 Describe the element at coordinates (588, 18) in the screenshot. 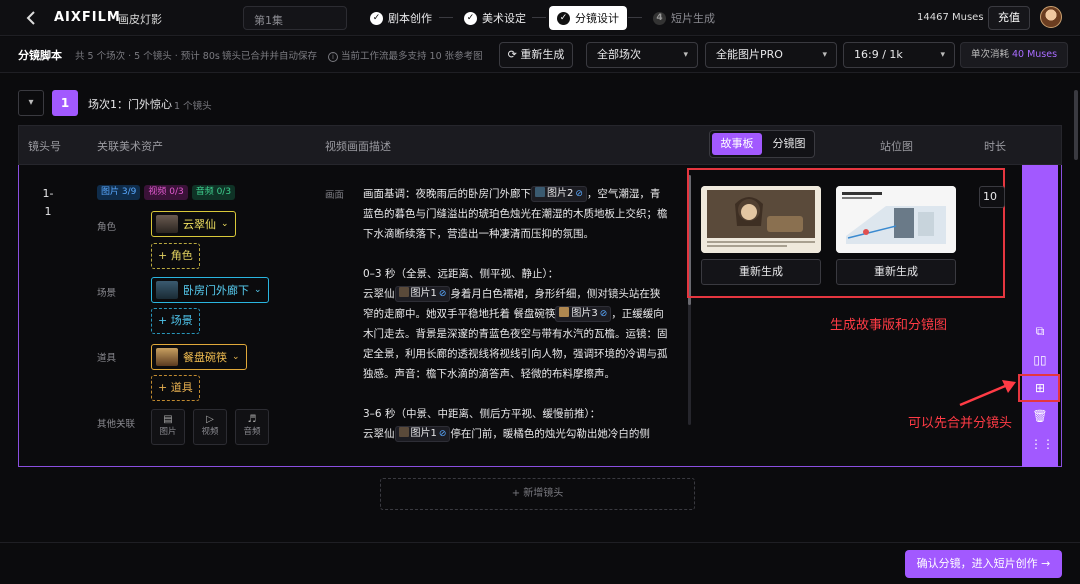

I see `step-storyboard: ✓ 分镜设计` at that location.